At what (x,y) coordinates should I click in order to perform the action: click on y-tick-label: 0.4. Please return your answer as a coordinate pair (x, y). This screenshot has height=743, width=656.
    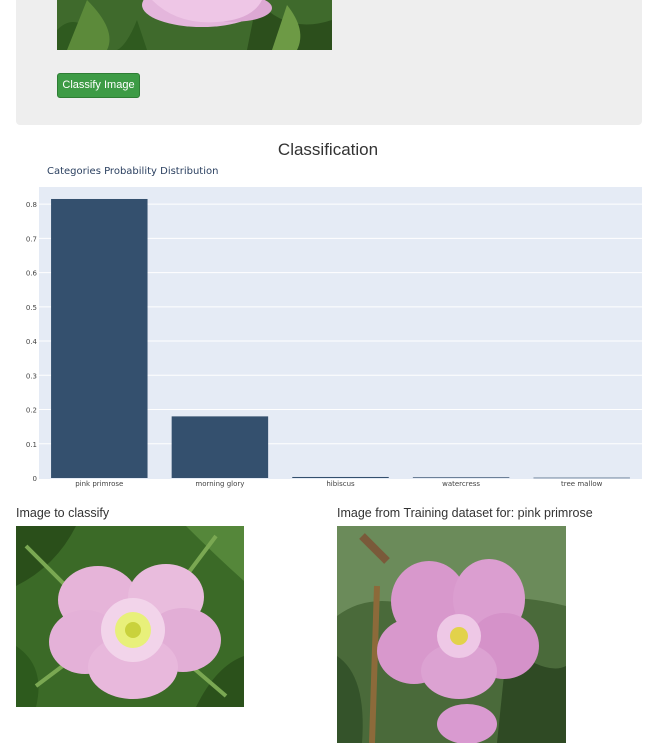
    Looking at the image, I should click on (32, 342).